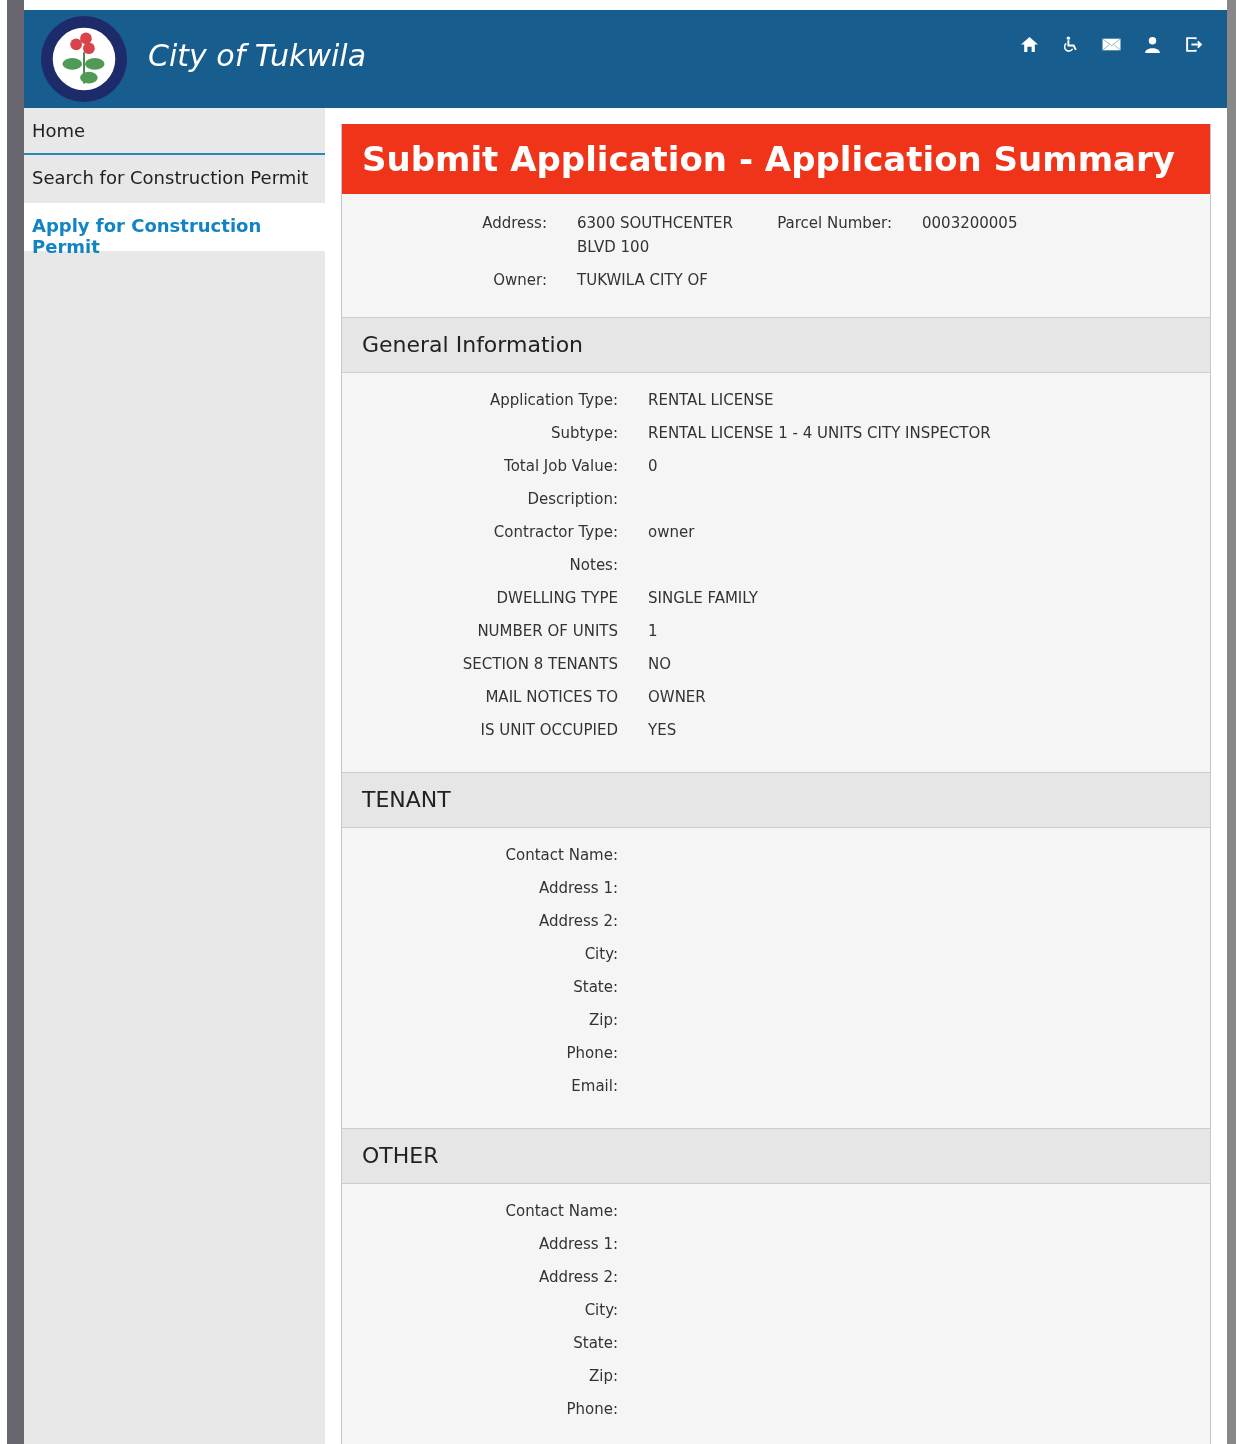 The height and width of the screenshot is (1444, 1248). What do you see at coordinates (660, 665) in the screenshot?
I see `field-value: NO` at bounding box center [660, 665].